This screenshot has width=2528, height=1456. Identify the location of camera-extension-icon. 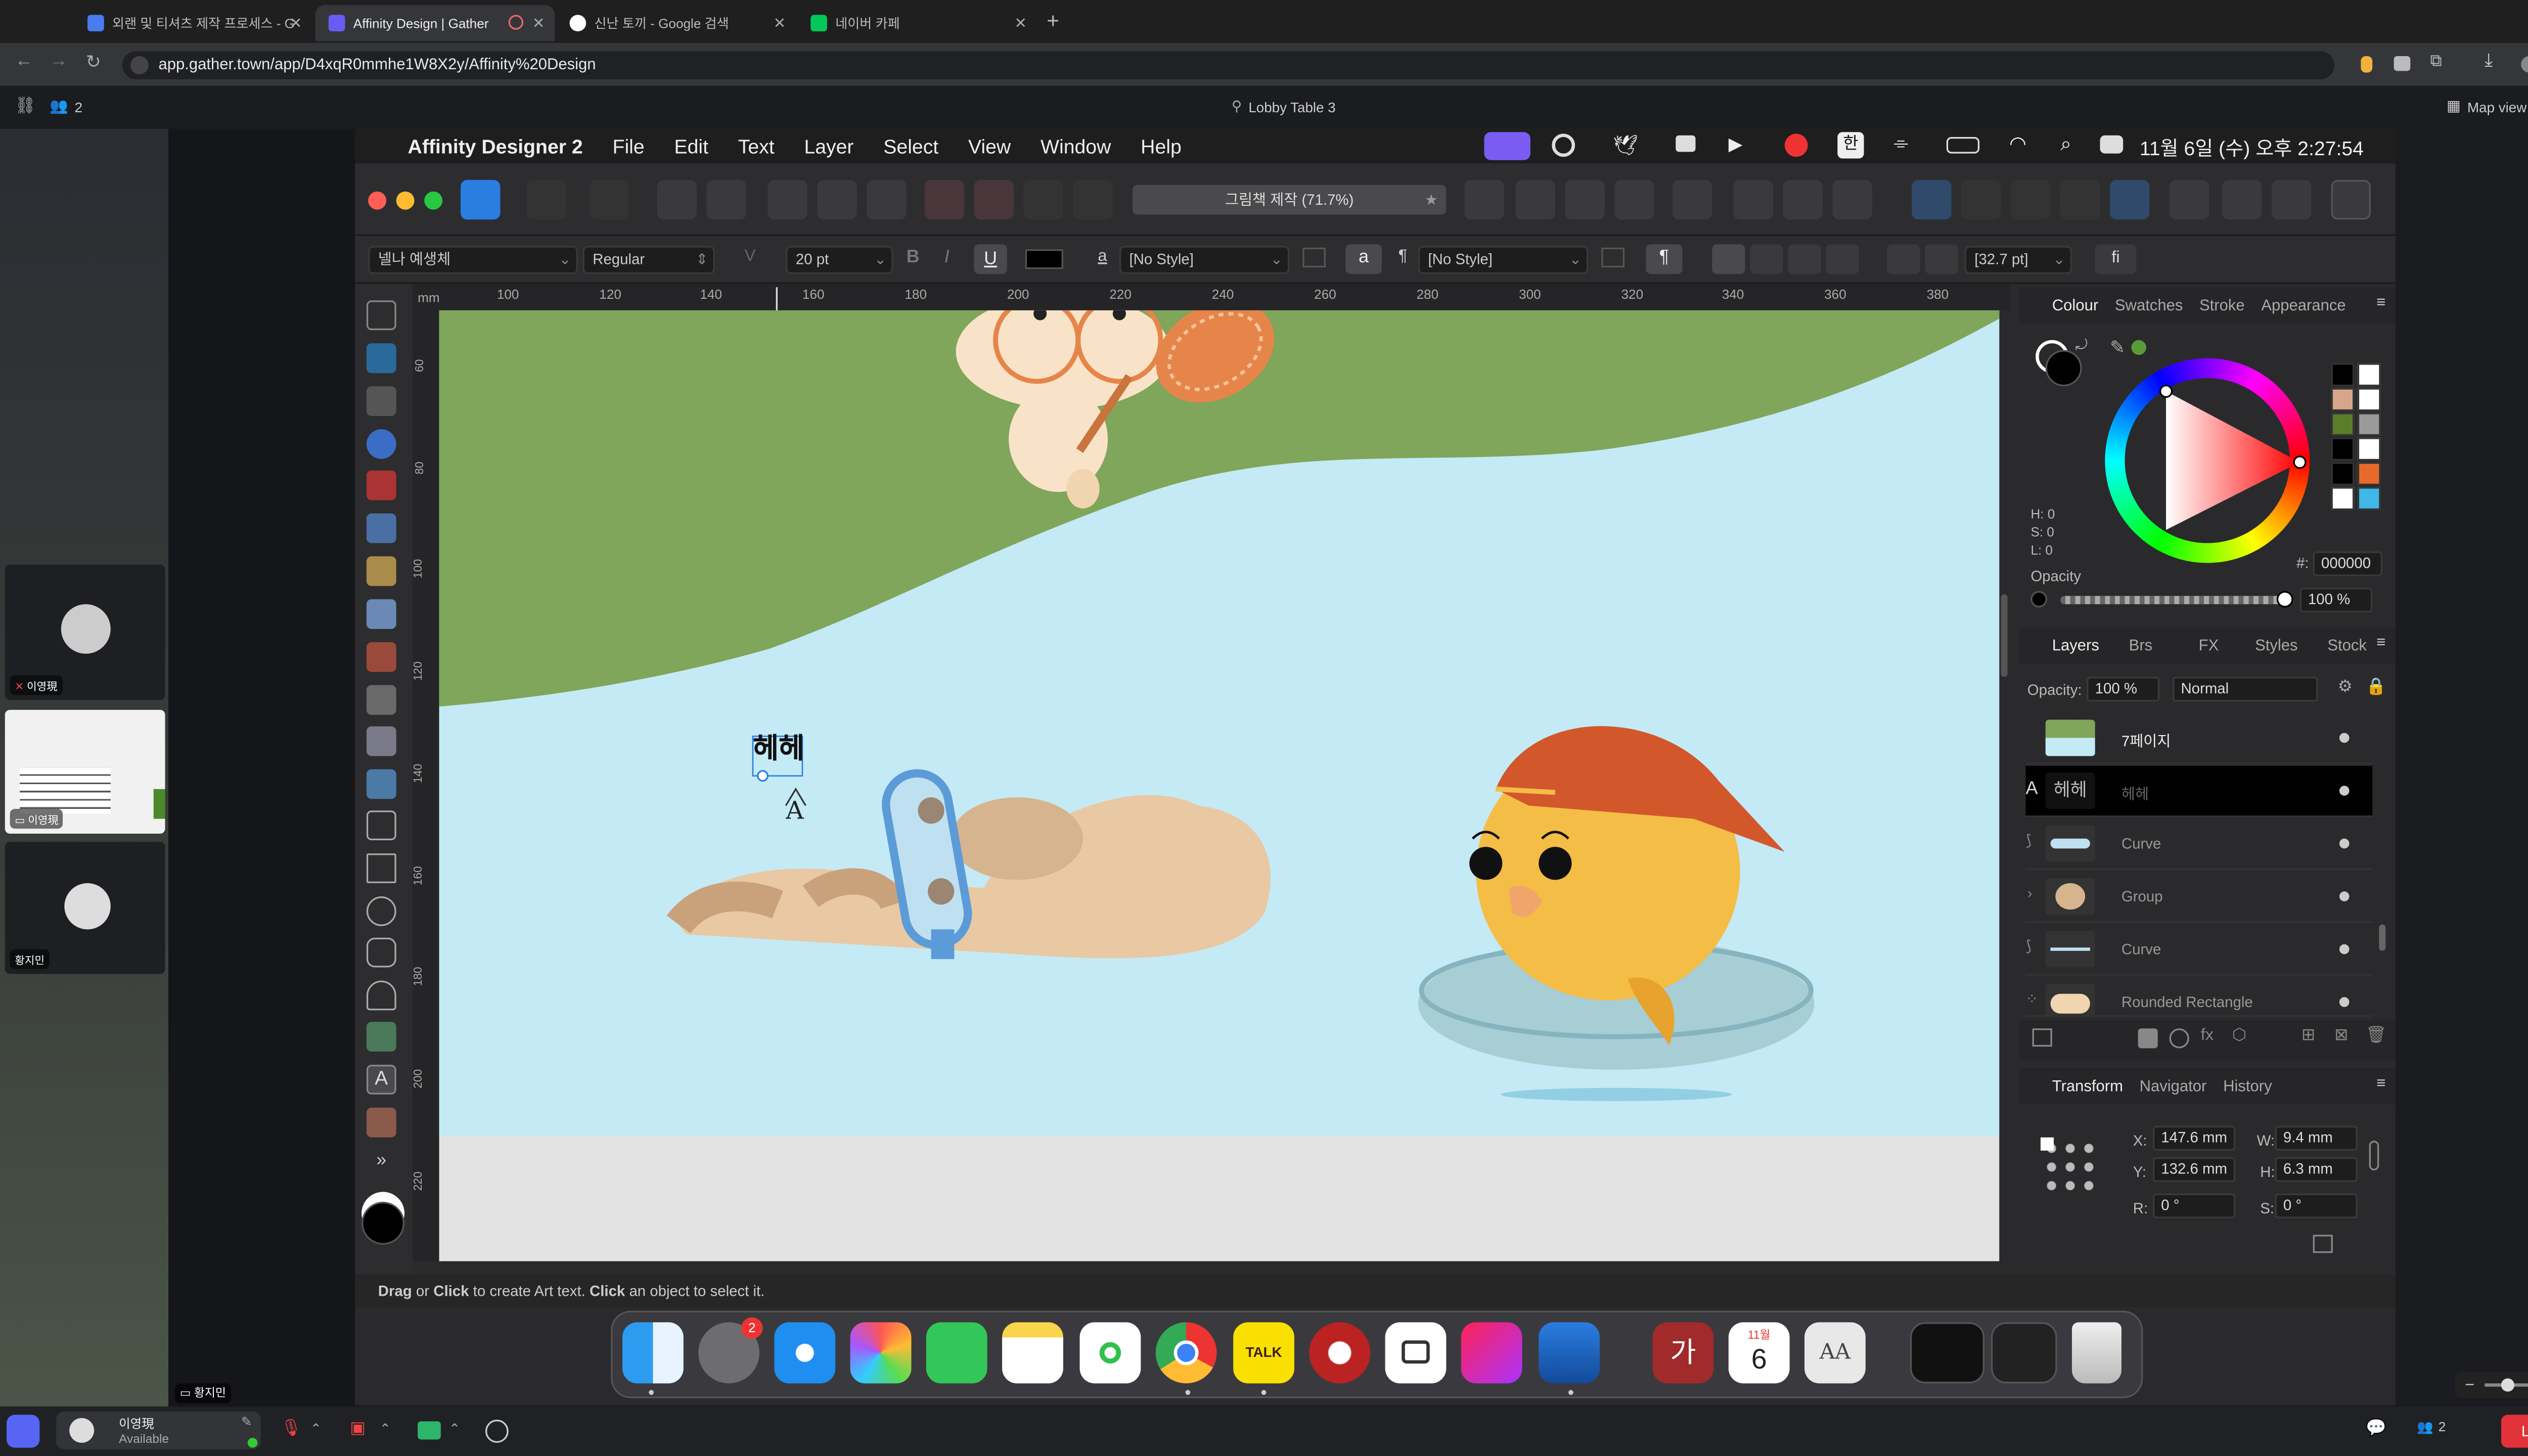
(2403, 63).